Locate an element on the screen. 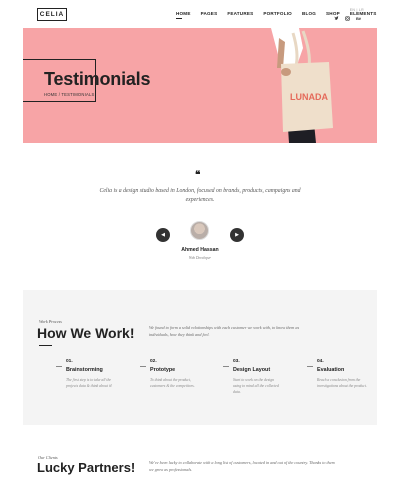  quote-icon: ❝ is located at coordinates (198, 175).